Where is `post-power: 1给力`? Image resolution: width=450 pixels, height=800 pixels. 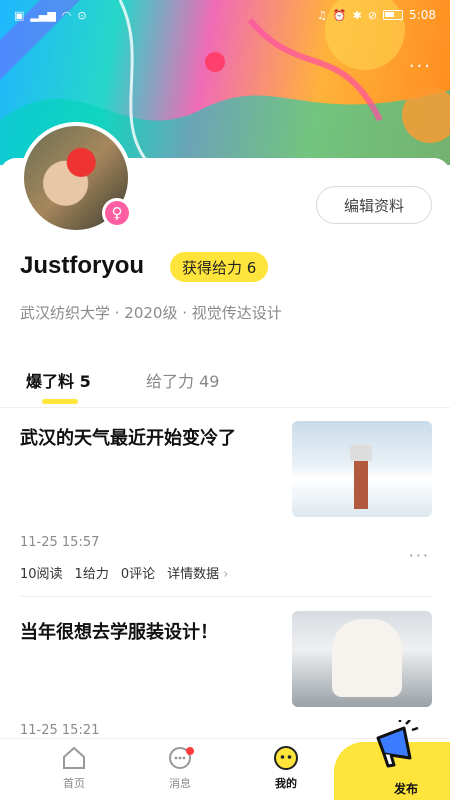 post-power: 1给力 is located at coordinates (91, 574).